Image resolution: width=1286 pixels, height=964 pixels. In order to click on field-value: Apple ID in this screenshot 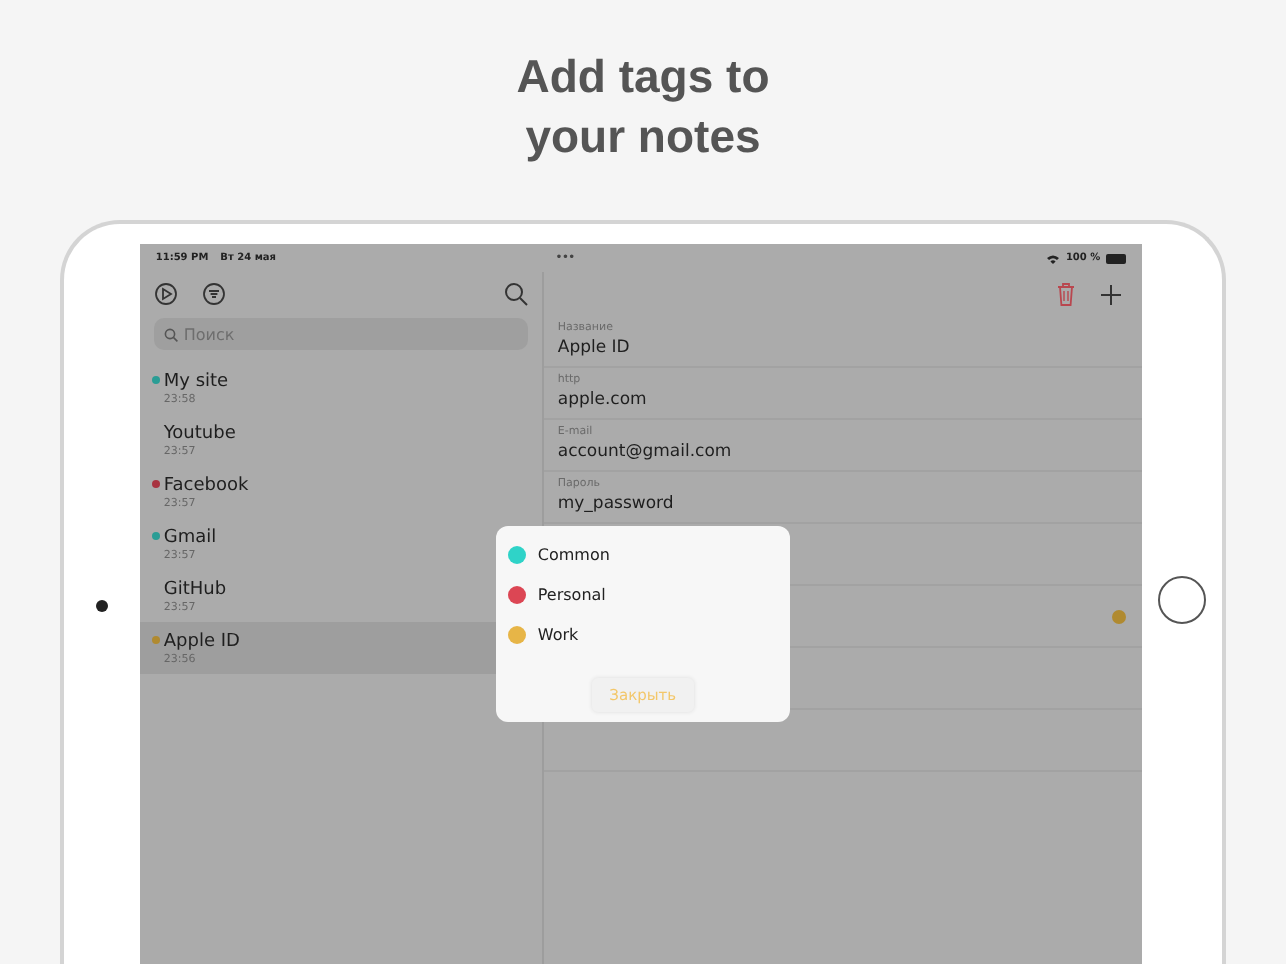, I will do `click(594, 348)`.